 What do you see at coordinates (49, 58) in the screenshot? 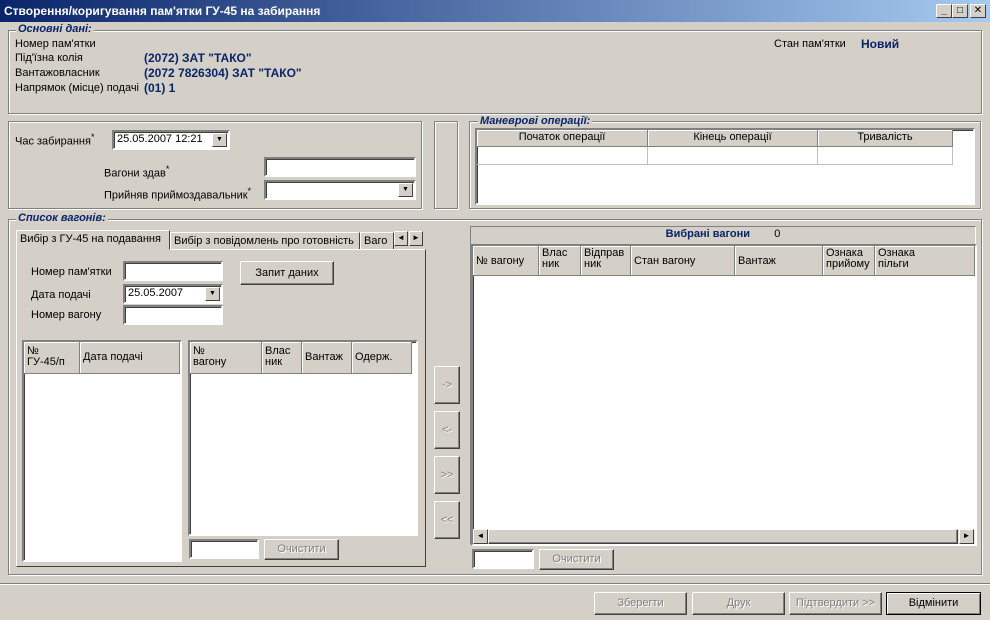
I see `siding-label: Під'їзна колія` at bounding box center [49, 58].